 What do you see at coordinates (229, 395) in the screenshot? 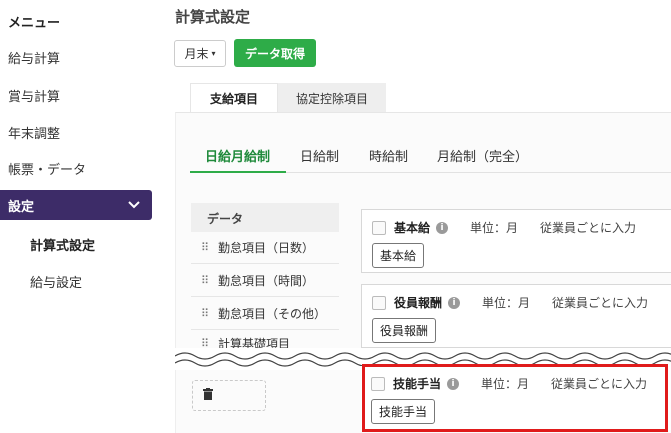
I see `delete-dropzone` at bounding box center [229, 395].